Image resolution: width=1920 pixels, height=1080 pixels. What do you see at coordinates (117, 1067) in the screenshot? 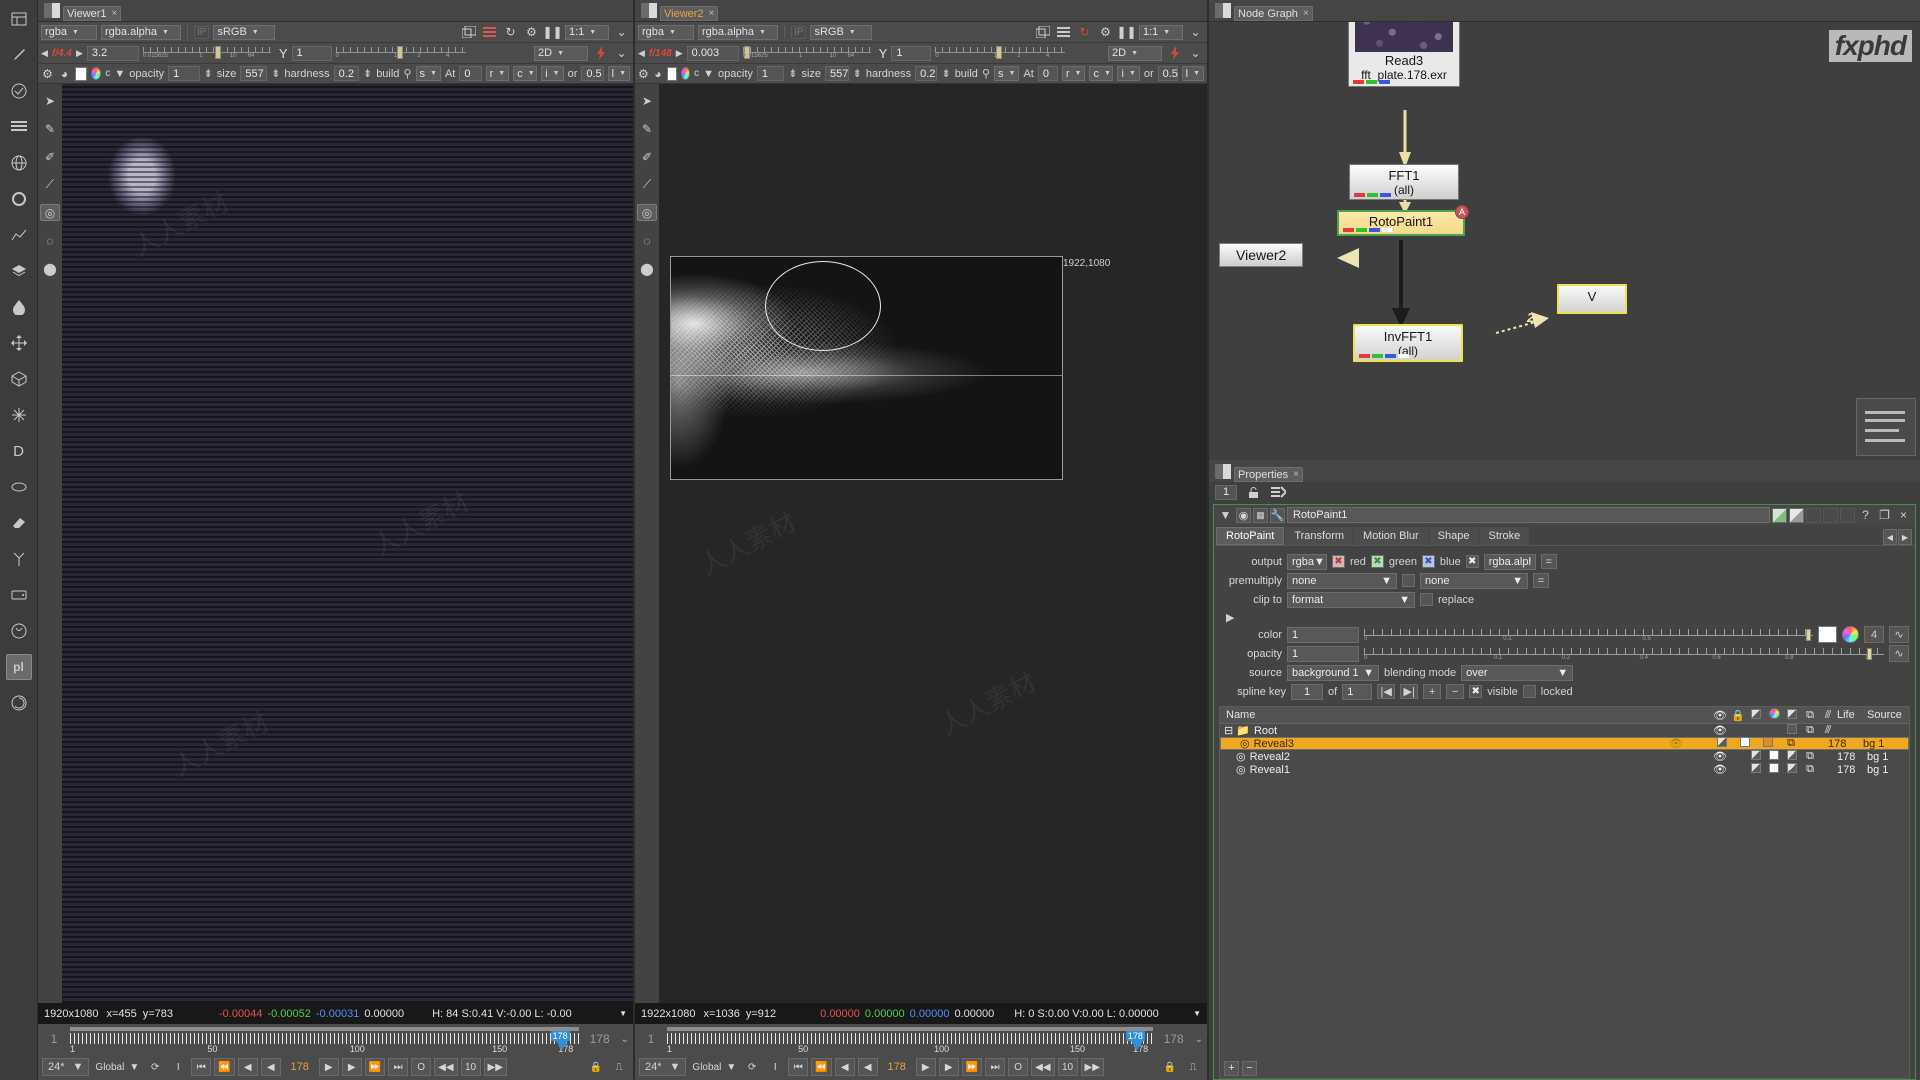
I see `viewer1-sync-select: Global ▼` at bounding box center [117, 1067].